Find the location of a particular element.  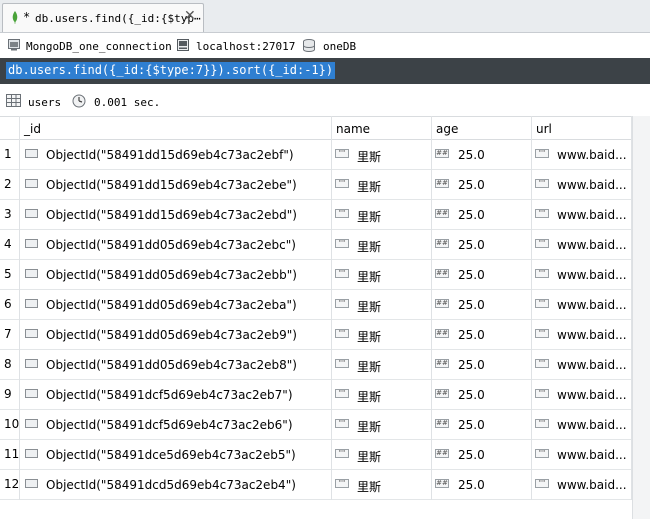

row-number: 3 is located at coordinates (8, 214).